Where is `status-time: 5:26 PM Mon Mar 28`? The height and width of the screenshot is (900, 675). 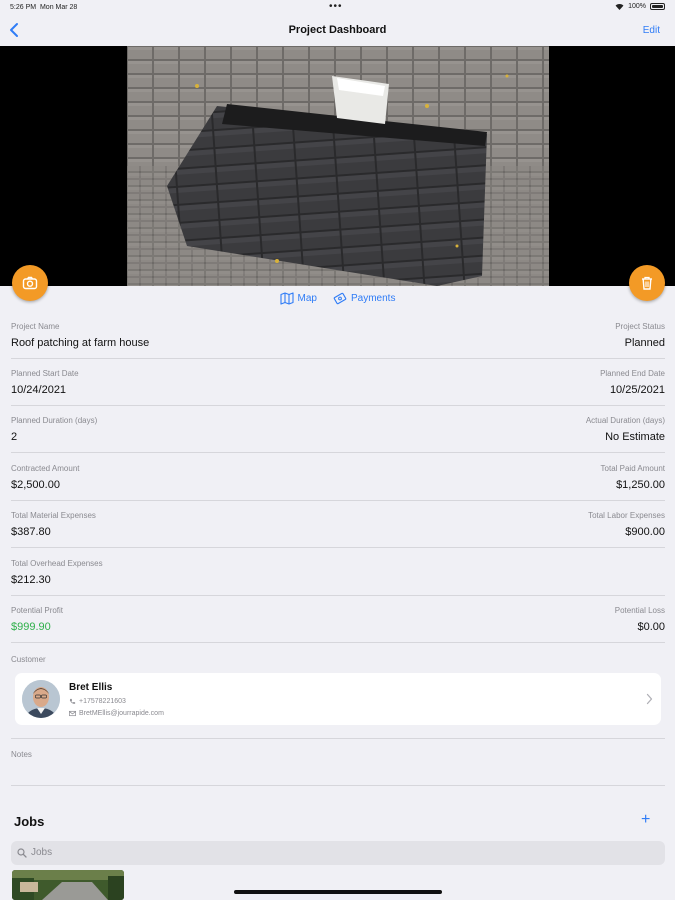
status-time: 5:26 PM Mon Mar 28 is located at coordinates (44, 7).